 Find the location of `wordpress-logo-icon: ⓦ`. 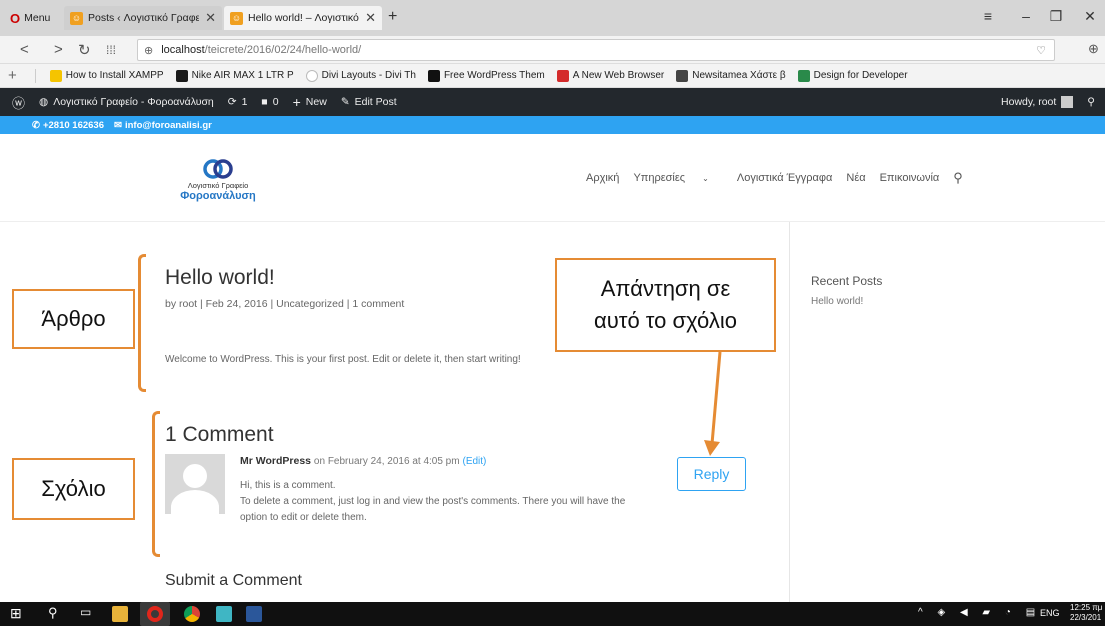

wordpress-logo-icon: ⓦ is located at coordinates (18, 102).